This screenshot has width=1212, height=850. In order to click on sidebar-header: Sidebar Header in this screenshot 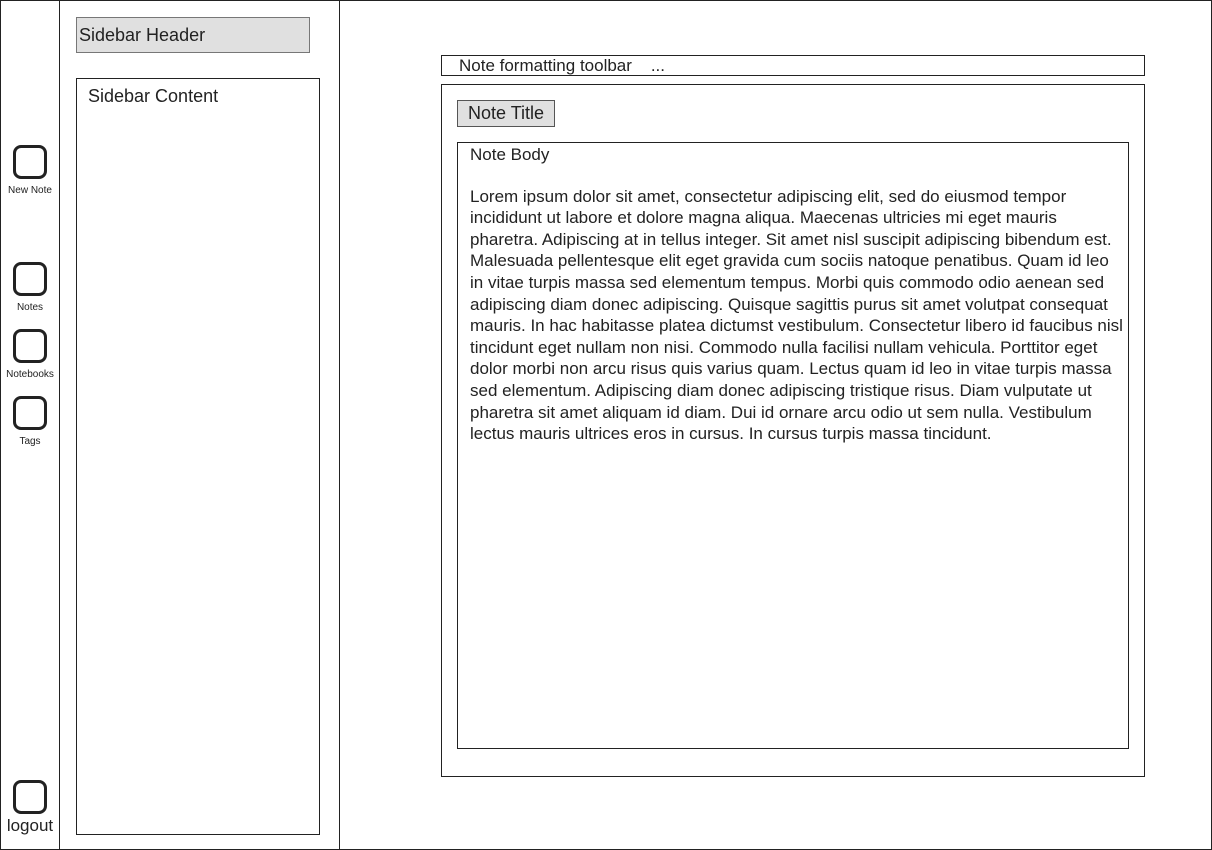, I will do `click(193, 35)`.